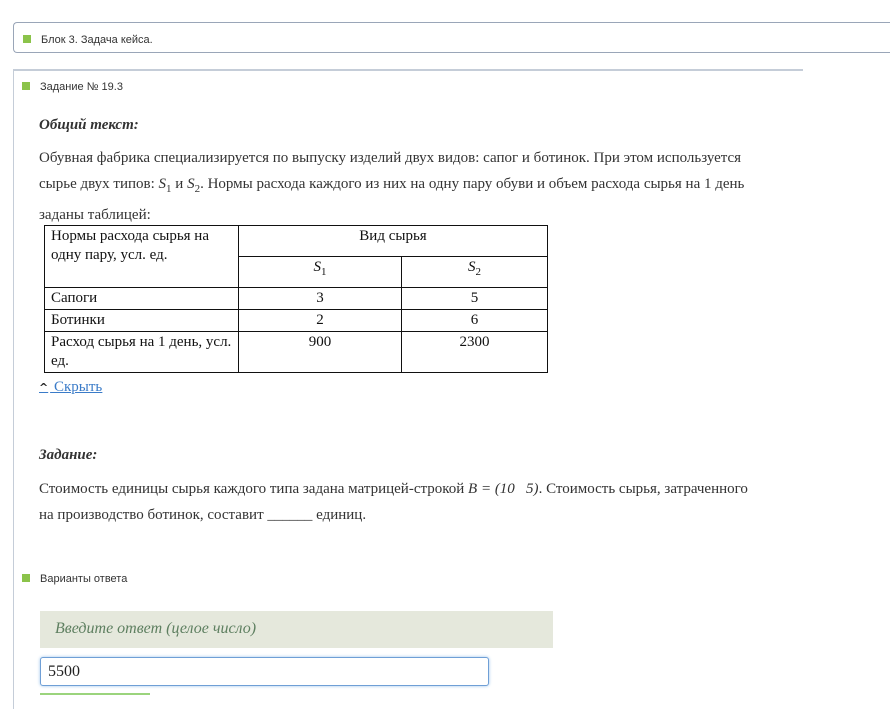 The image size is (890, 723). What do you see at coordinates (296, 629) in the screenshot?
I see `answer-prompt: Введите ответ (целое число)` at bounding box center [296, 629].